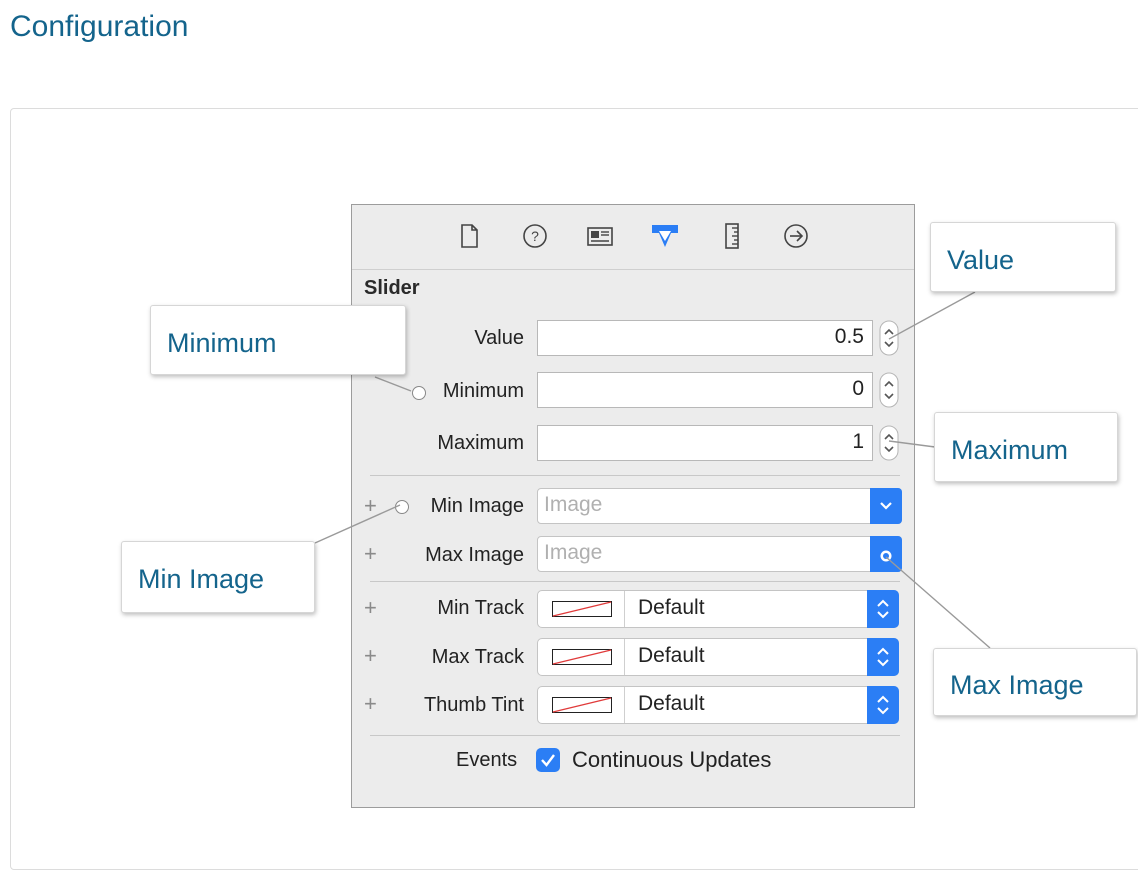 This screenshot has width=1138, height=870. Describe the element at coordinates (600, 236) in the screenshot. I see `identity-icon` at that location.